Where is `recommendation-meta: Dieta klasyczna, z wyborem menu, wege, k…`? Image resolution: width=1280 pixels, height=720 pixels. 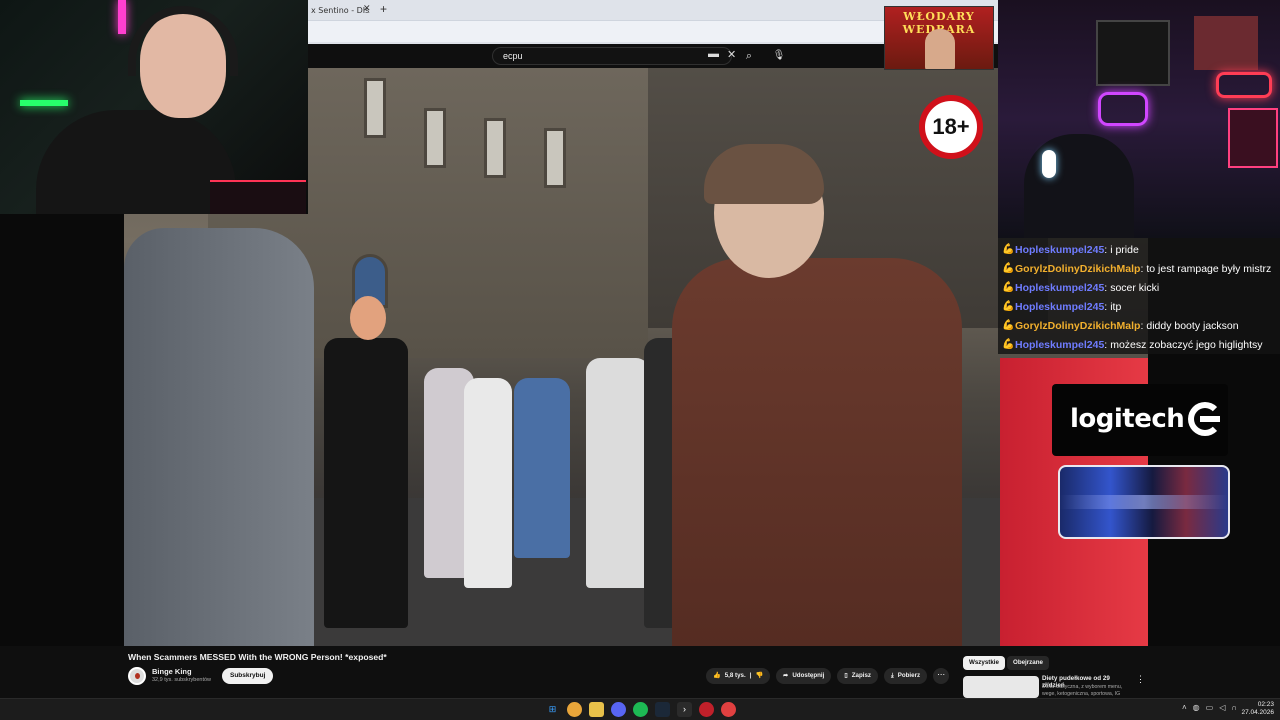
recommendation-meta: Dieta klasyczna, z wyborem menu, wege, k… is located at coordinates (1082, 690).